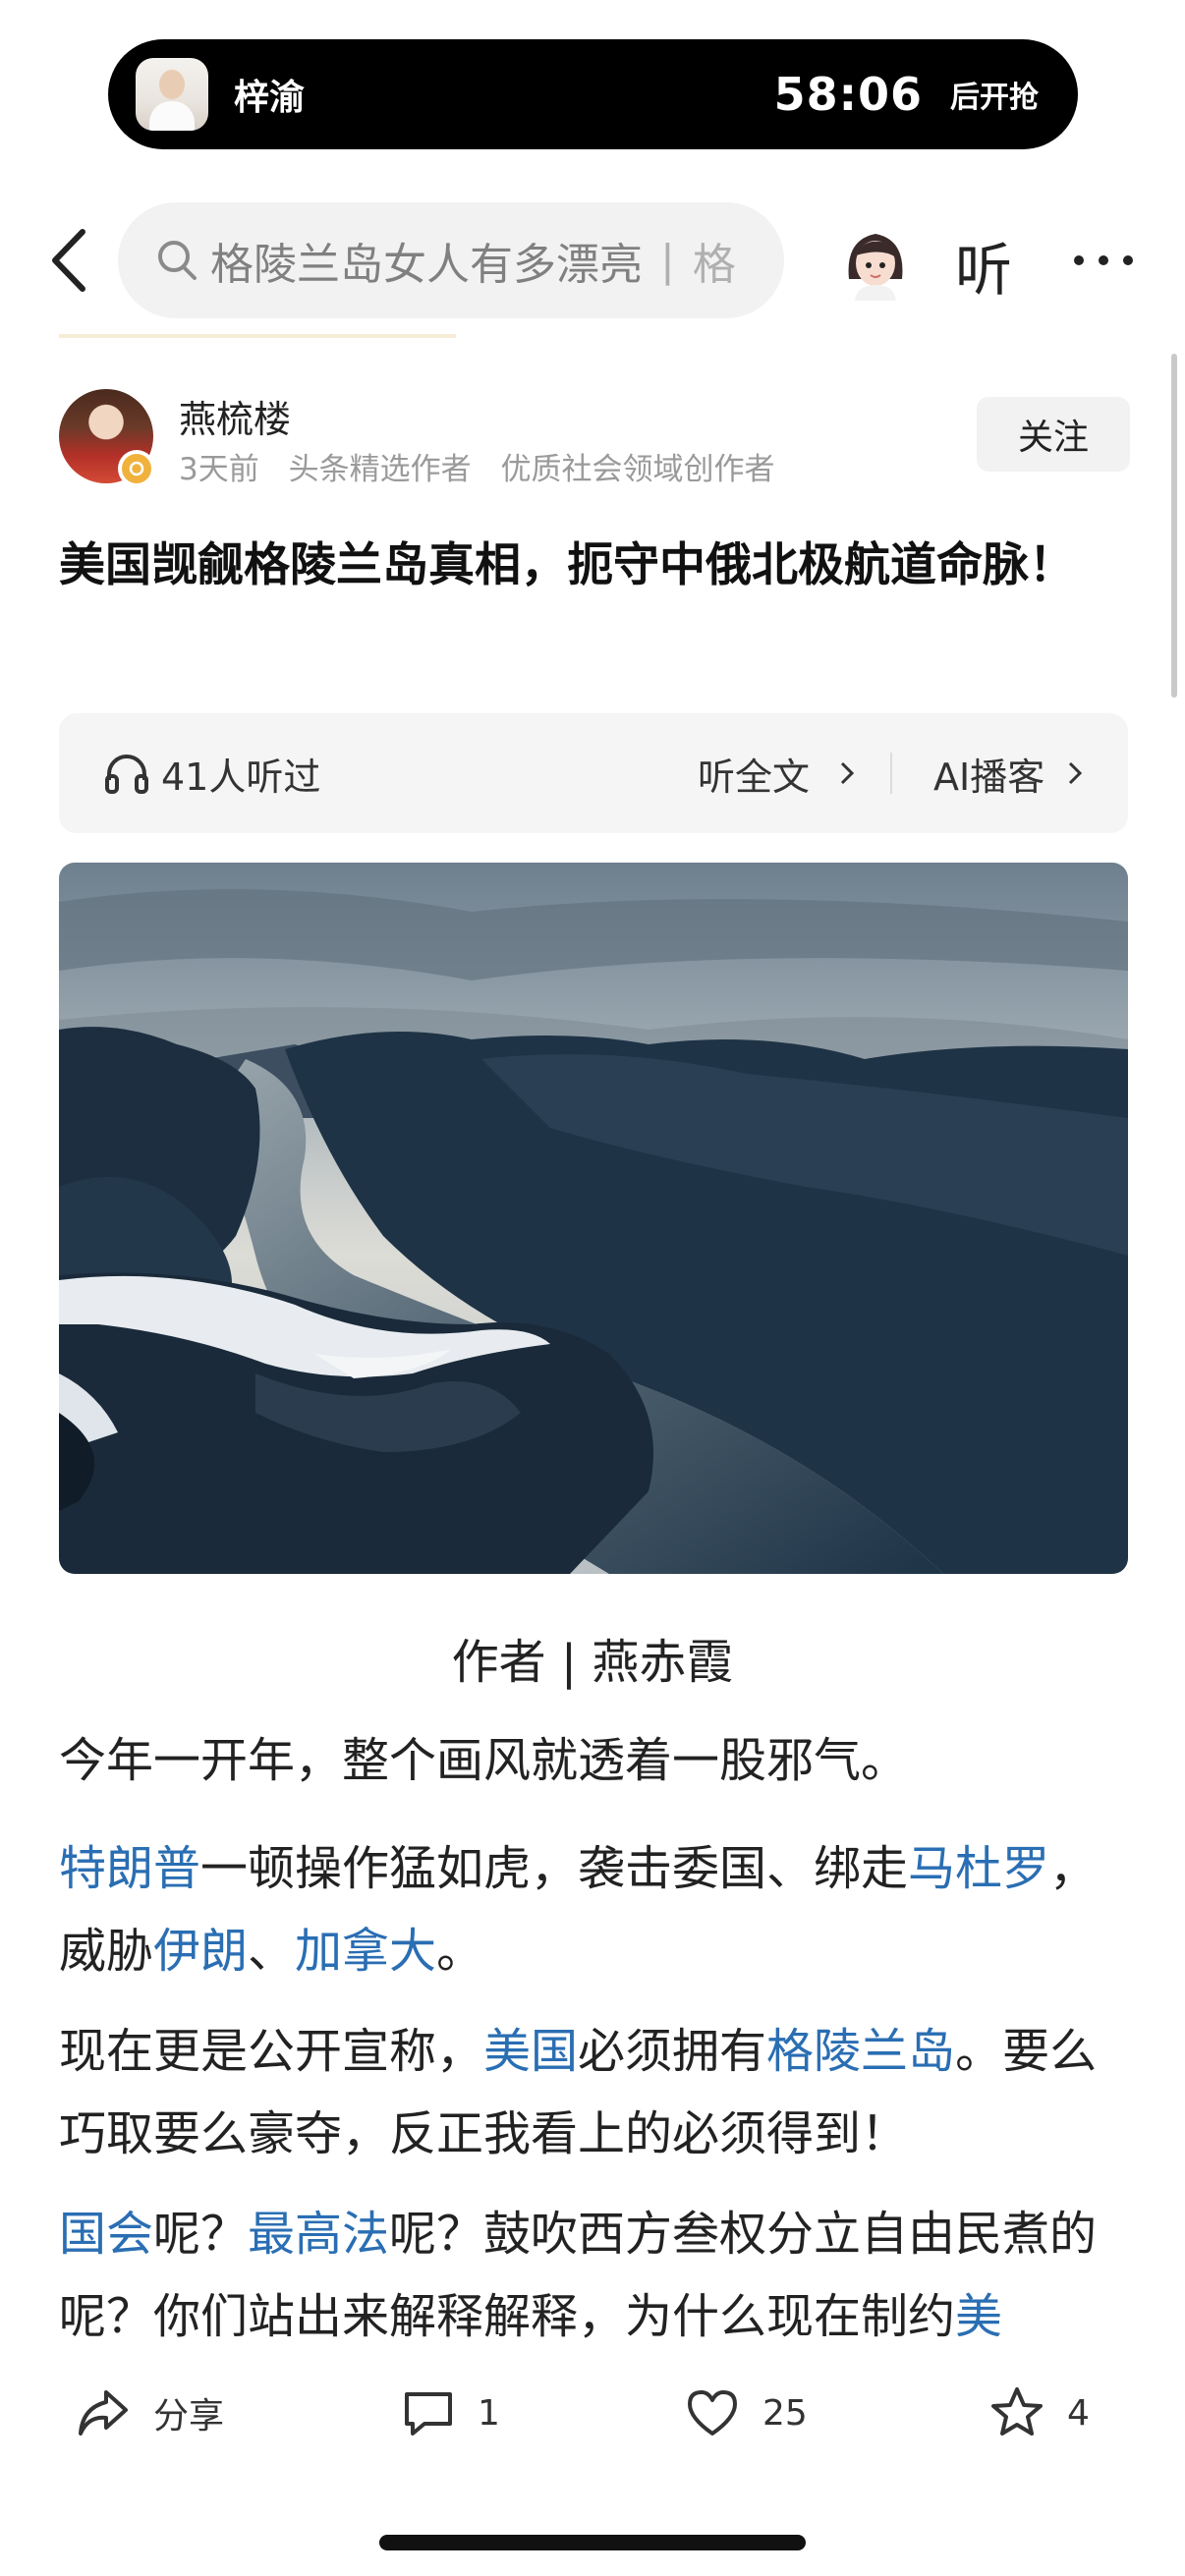 This screenshot has height=2576, width=1185. Describe the element at coordinates (554, 1868) in the screenshot. I see `paragraph-text: 一顿操作猛如虎，袭击委国、绑走` at that location.